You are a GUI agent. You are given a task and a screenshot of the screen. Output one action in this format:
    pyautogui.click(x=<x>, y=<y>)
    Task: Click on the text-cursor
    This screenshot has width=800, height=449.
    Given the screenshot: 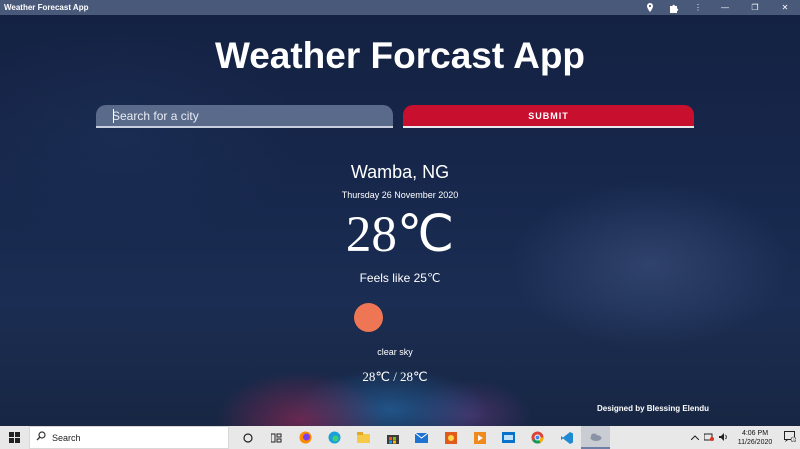 What is the action you would take?
    pyautogui.click(x=113, y=116)
    